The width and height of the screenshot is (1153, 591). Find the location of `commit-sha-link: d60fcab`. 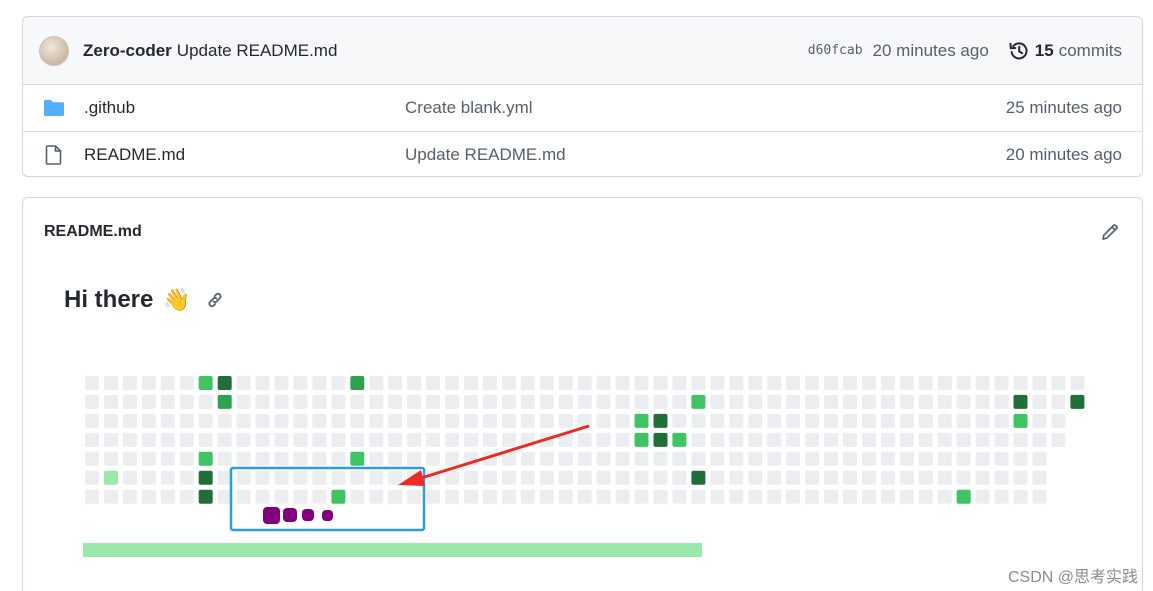

commit-sha-link: d60fcab is located at coordinates (835, 50).